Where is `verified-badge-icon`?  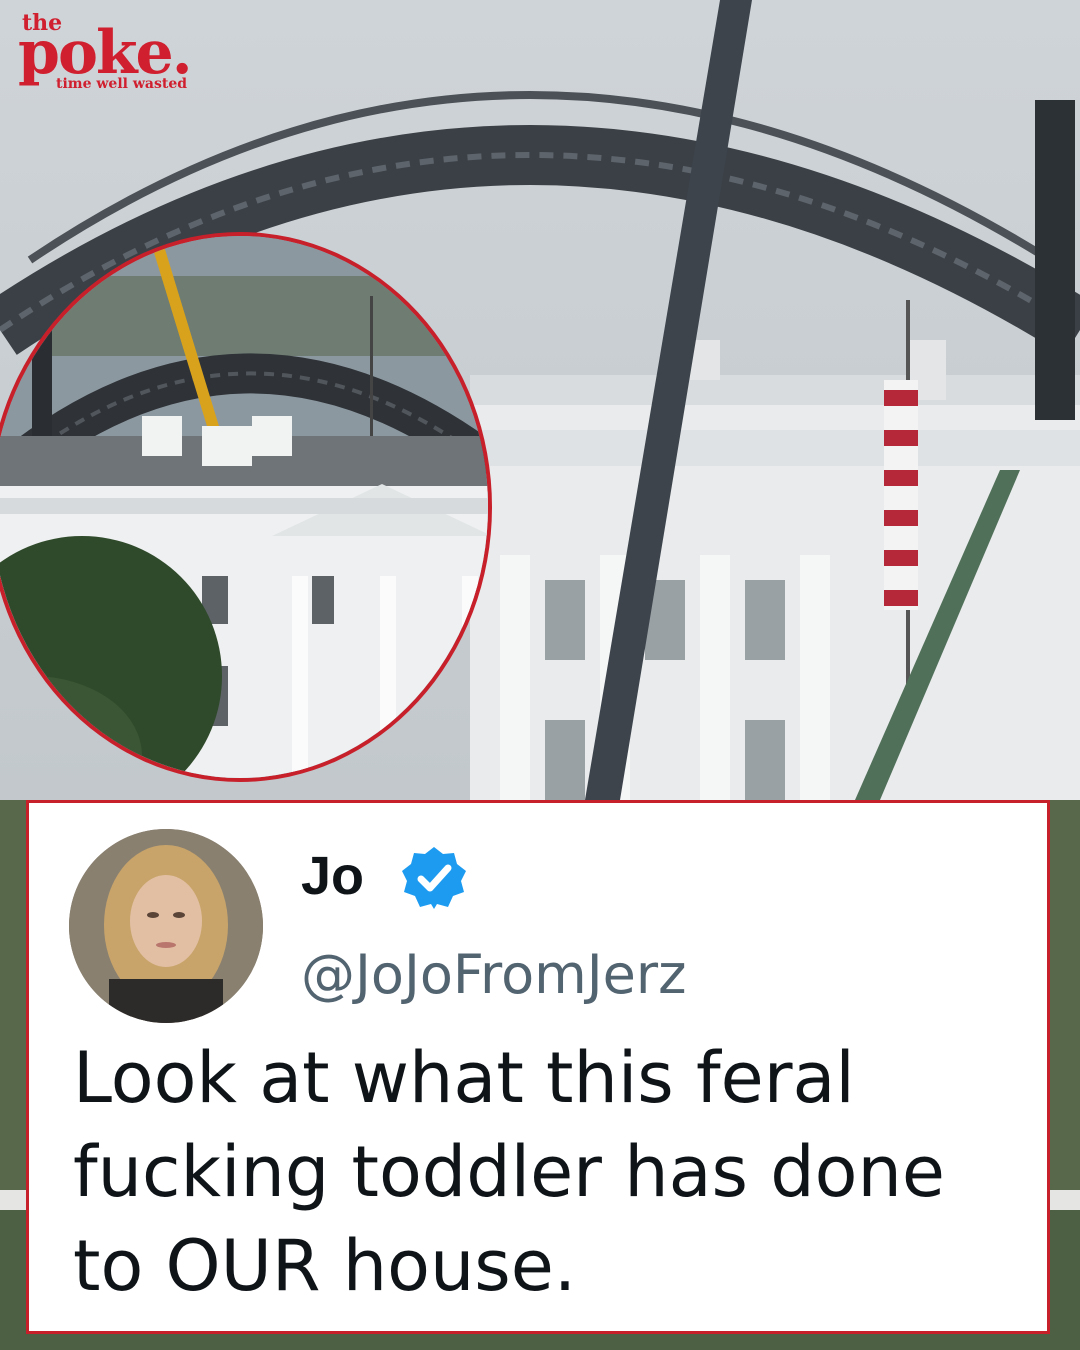
verified-badge-icon is located at coordinates (434, 878).